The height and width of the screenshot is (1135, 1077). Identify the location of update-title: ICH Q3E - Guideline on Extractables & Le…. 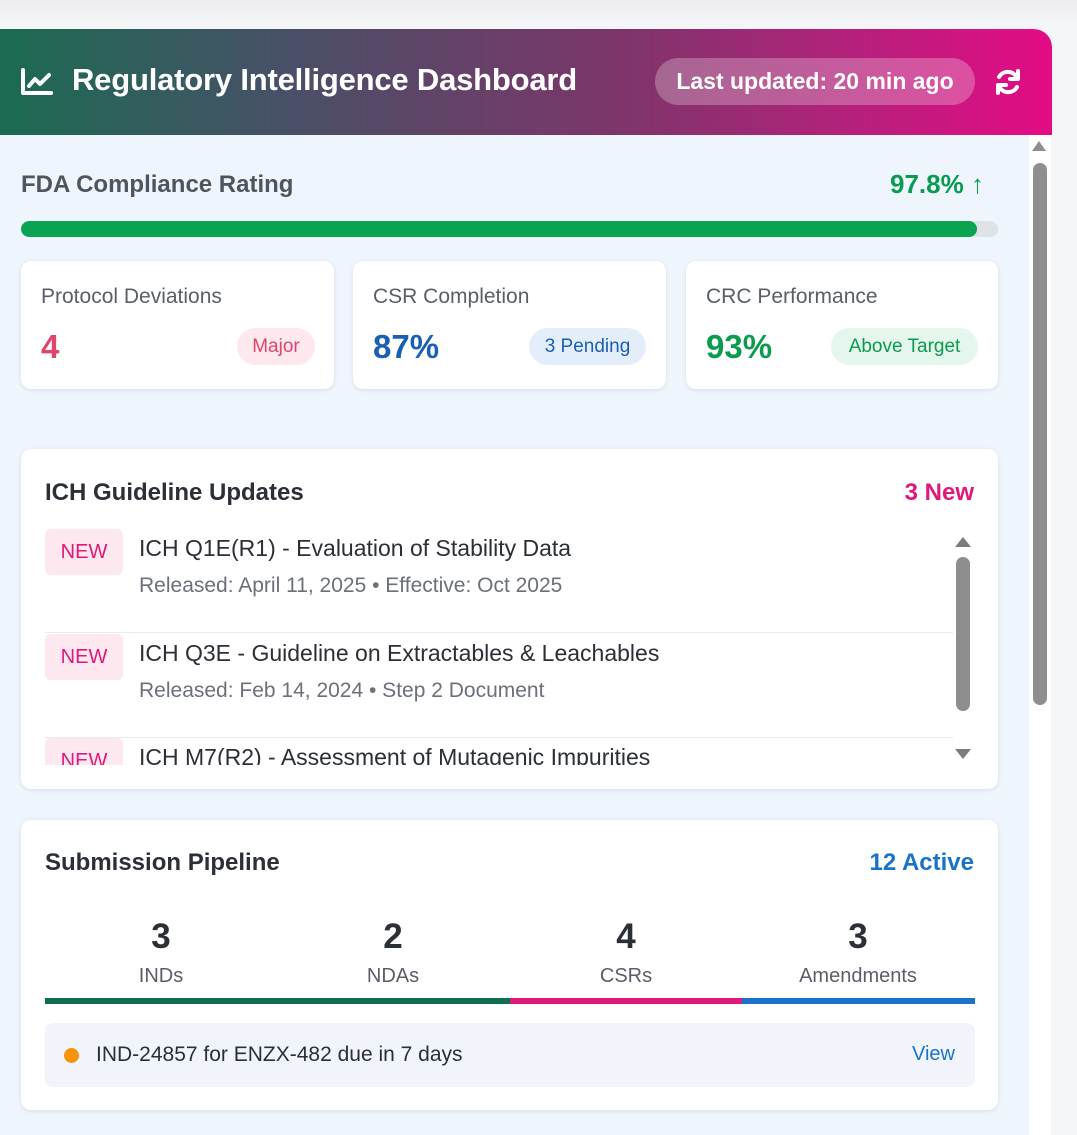
(399, 653).